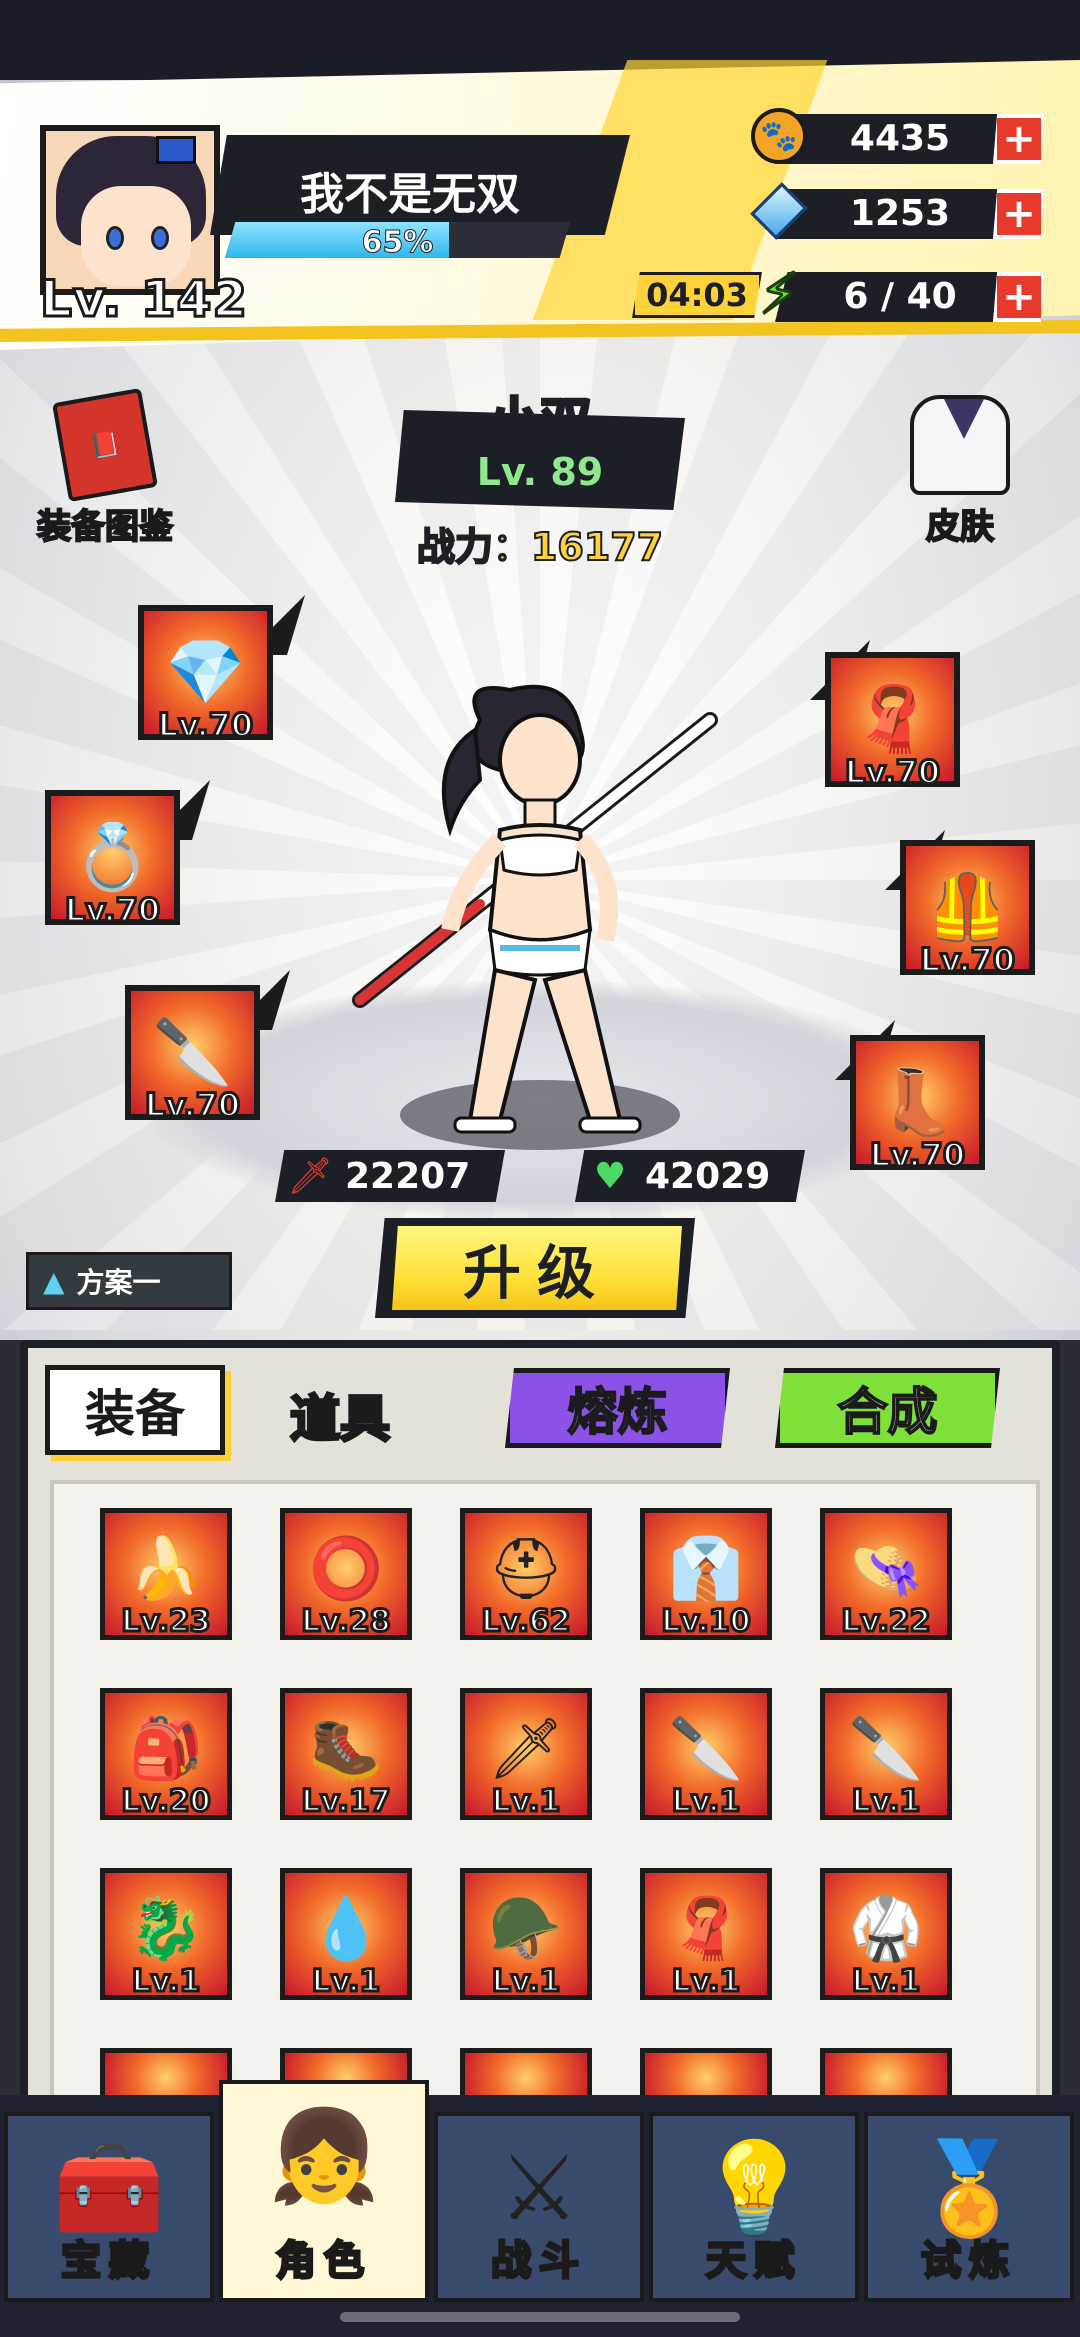  What do you see at coordinates (324, 2156) in the screenshot?
I see `character-portrait-icon: 👧` at bounding box center [324, 2156].